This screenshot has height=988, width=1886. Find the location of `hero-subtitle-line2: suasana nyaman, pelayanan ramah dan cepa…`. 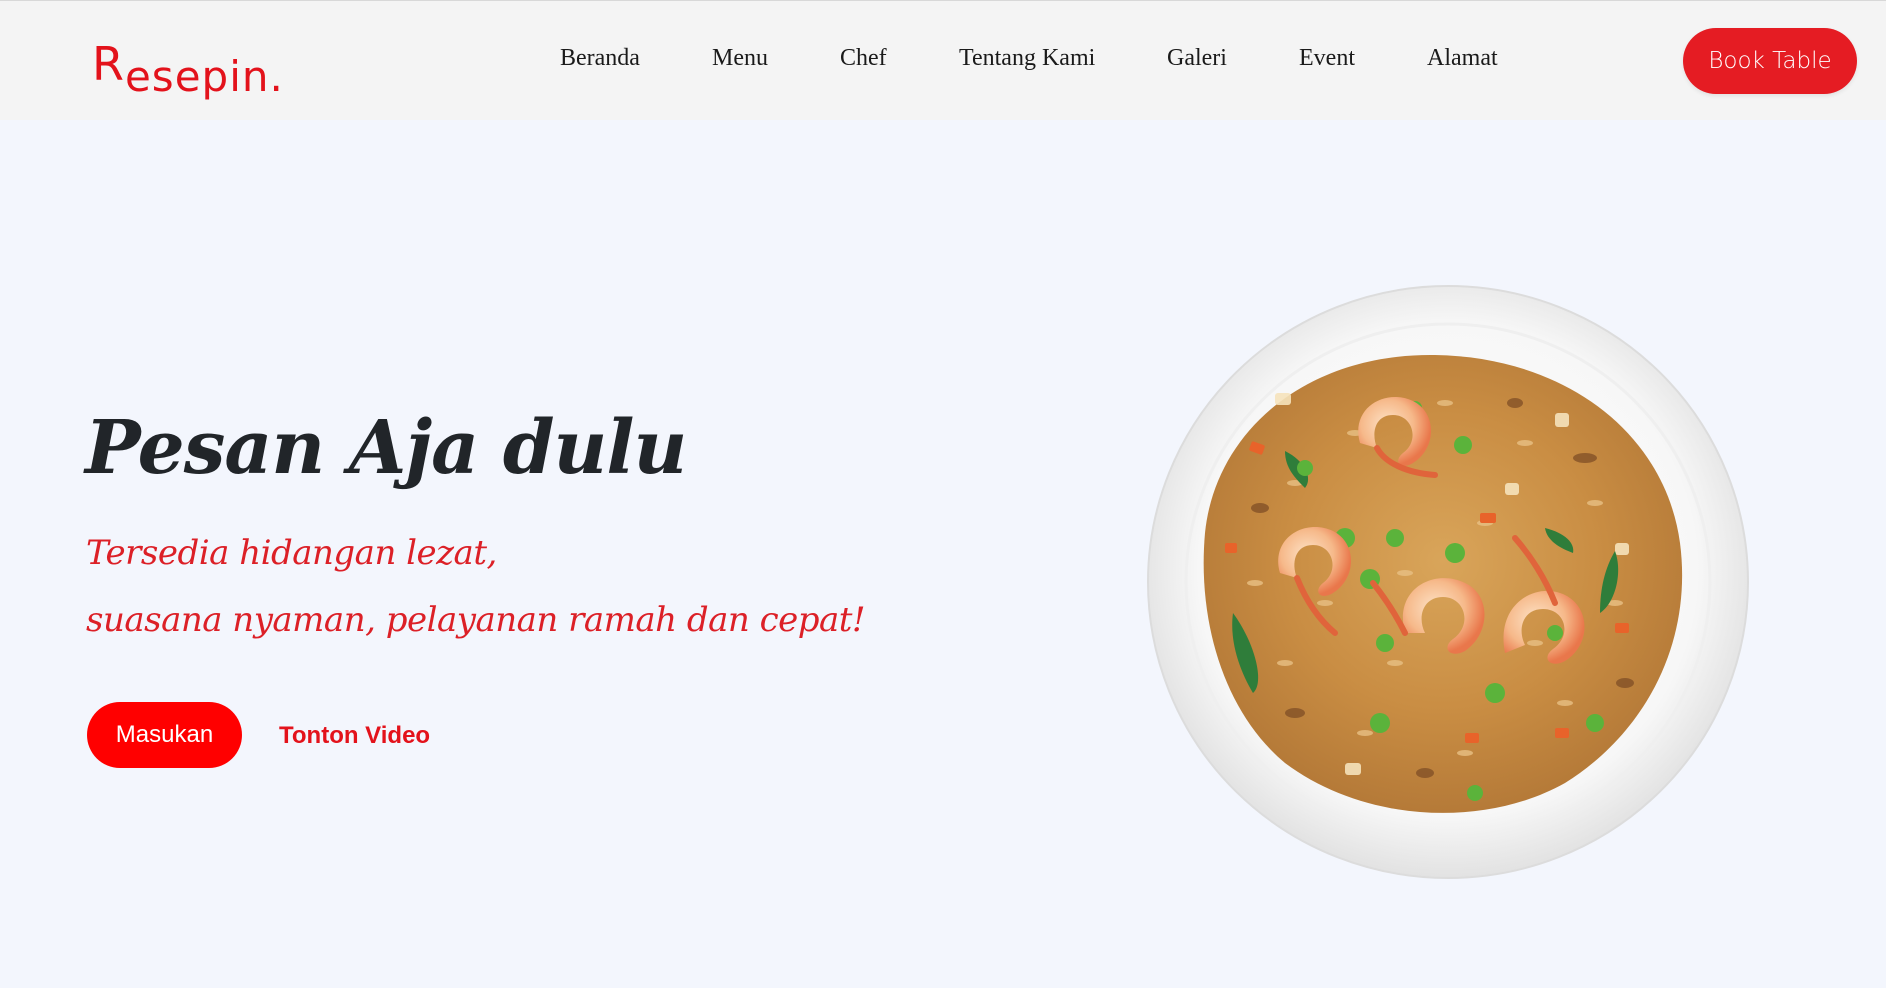

hero-subtitle-line2: suasana nyaman, pelayanan ramah dan cepa… is located at coordinates (476, 620).